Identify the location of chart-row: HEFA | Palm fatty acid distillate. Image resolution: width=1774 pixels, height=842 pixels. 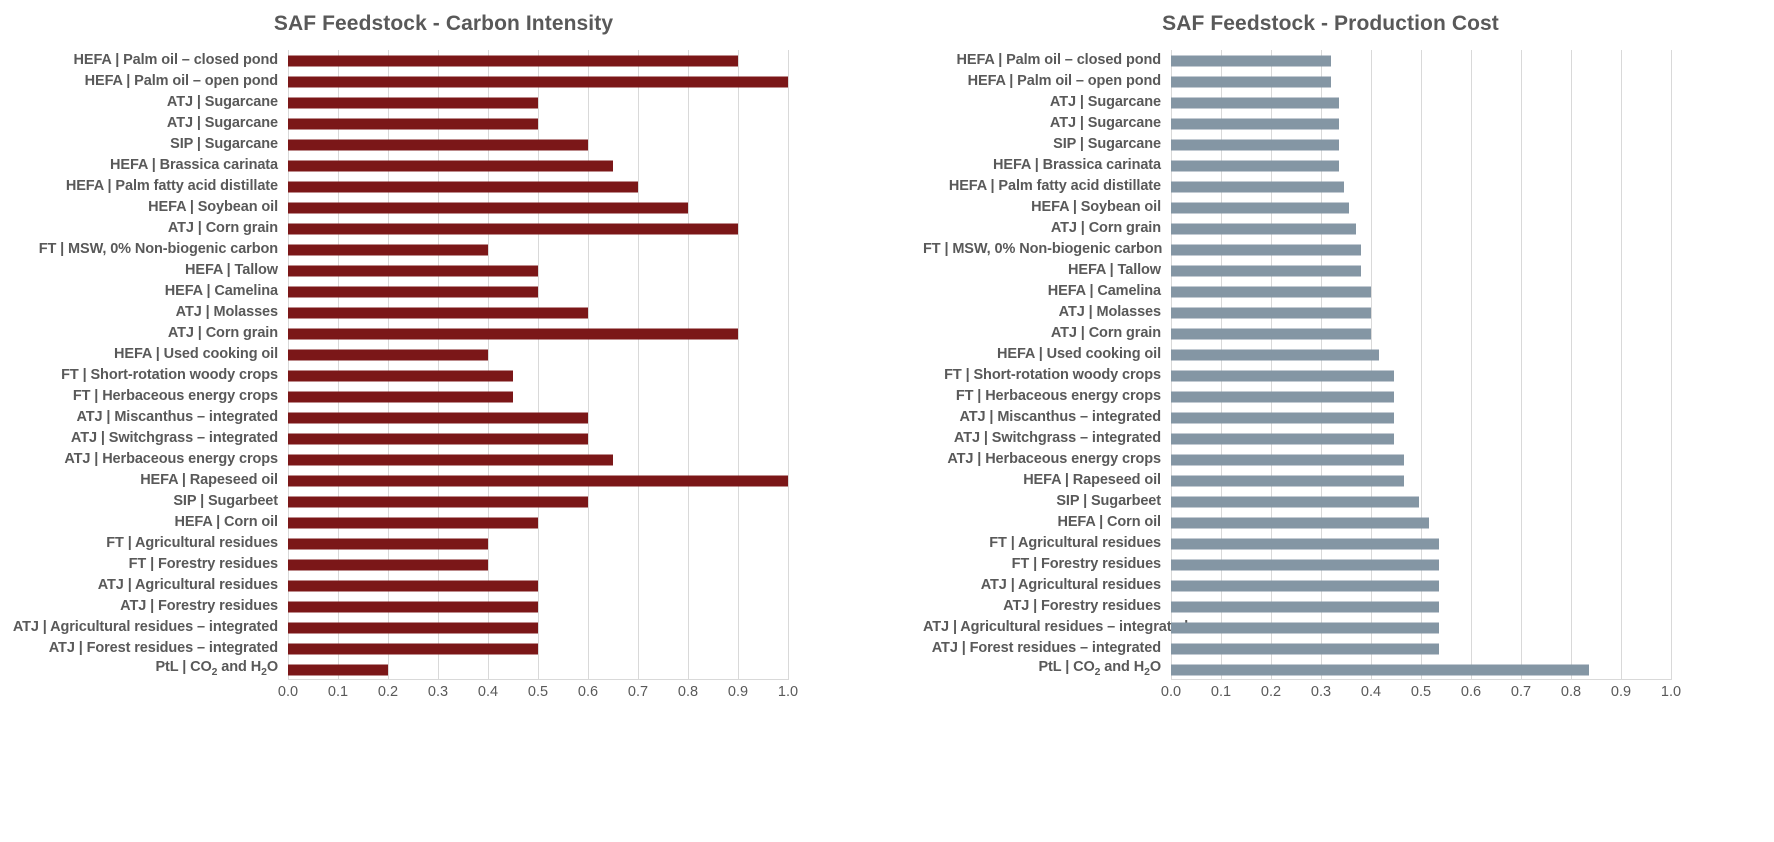
(443, 186).